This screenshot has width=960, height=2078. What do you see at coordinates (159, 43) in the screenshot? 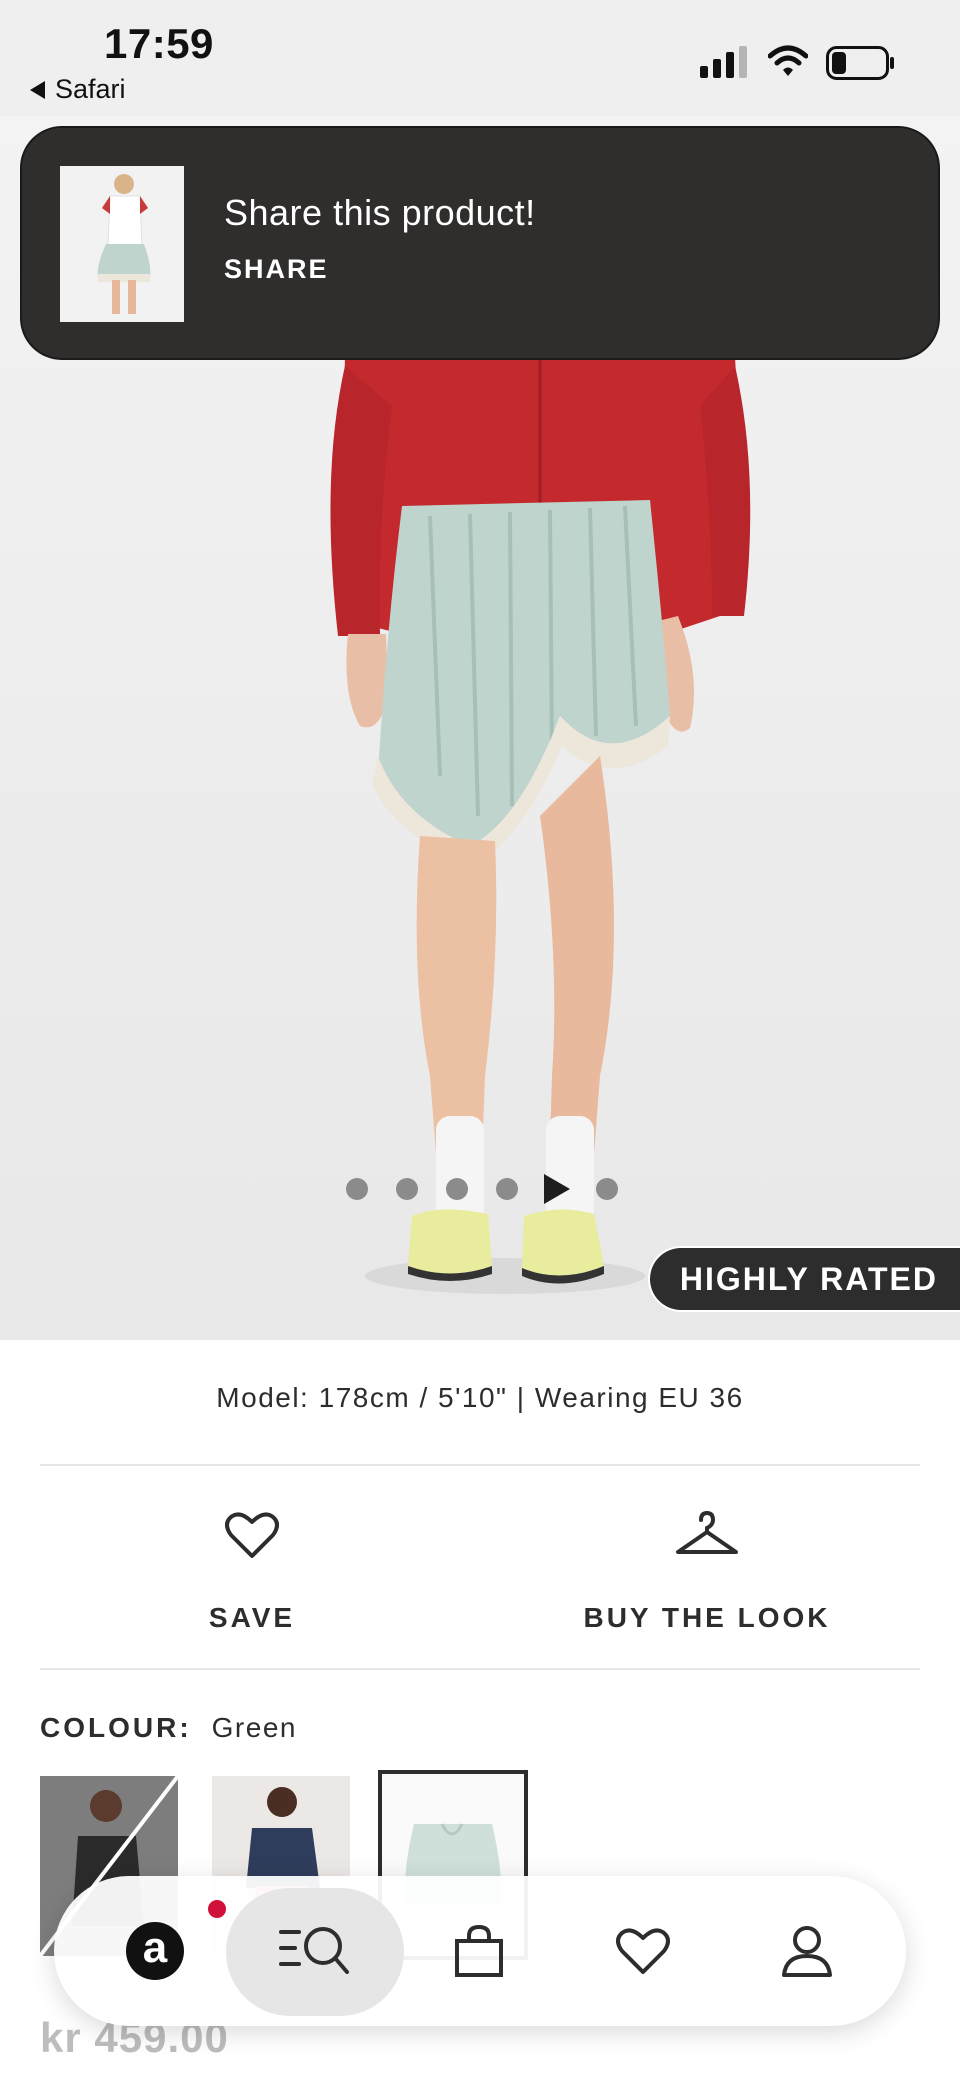
I see `status-time: 17:59` at bounding box center [159, 43].